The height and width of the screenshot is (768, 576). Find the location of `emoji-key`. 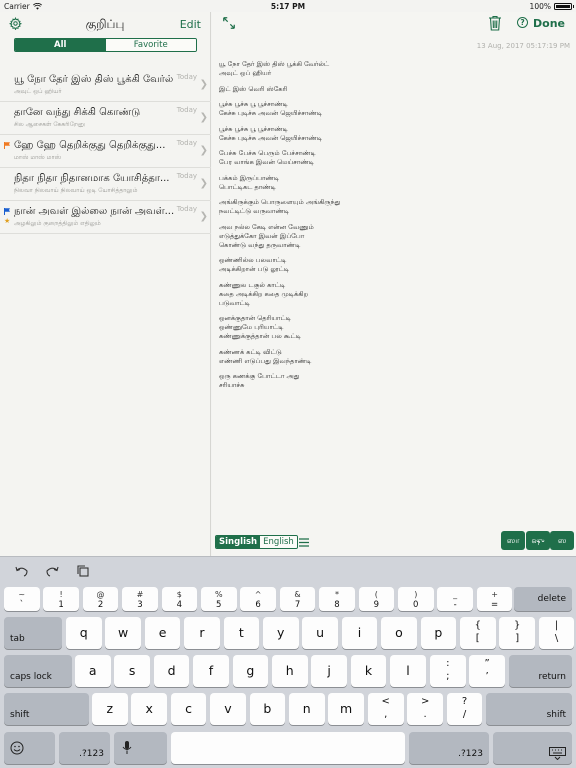

emoji-key is located at coordinates (29, 748).